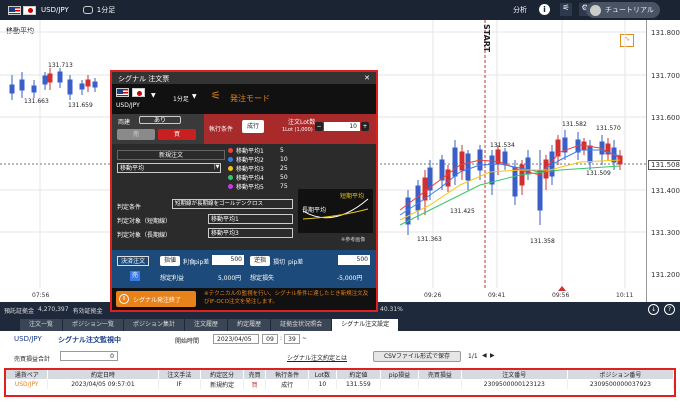 The height and width of the screenshot is (403, 680). Describe the element at coordinates (314, 210) in the screenshot. I see `long-avg-label: 長期平均` at that location.